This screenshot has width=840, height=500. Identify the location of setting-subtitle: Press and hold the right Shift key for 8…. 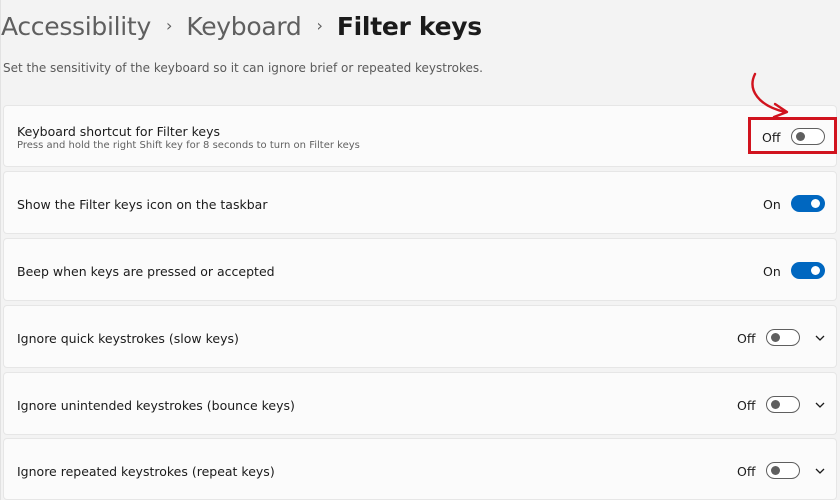
(188, 145).